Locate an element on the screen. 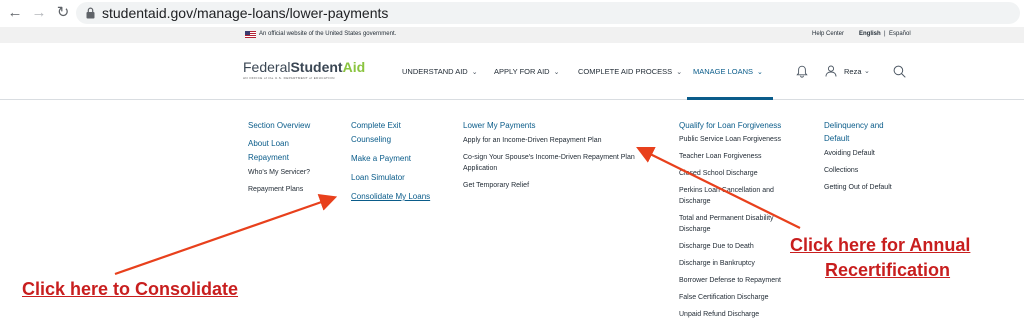  menu-qualify-loan-forgiveness: Qualify for Loan Forgiveness is located at coordinates (730, 125).